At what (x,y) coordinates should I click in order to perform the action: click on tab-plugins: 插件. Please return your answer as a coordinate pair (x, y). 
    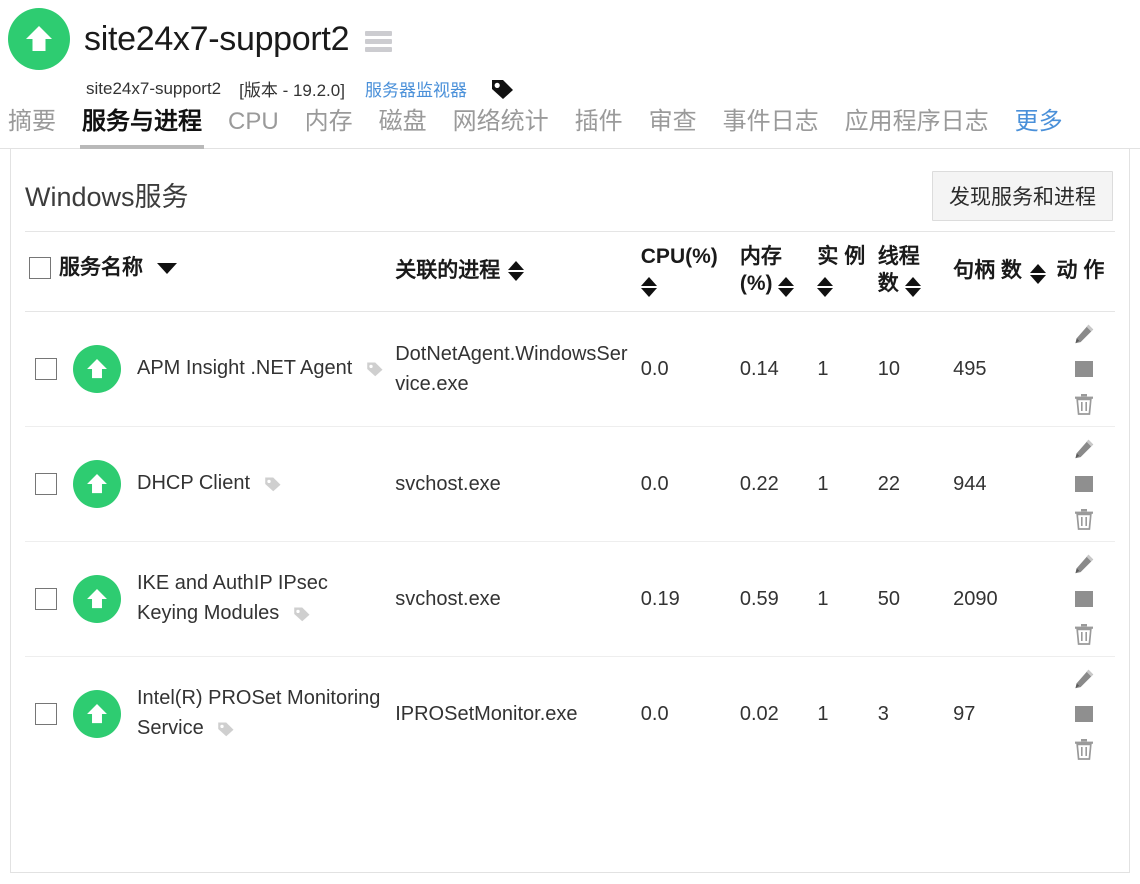
    Looking at the image, I should click on (599, 128).